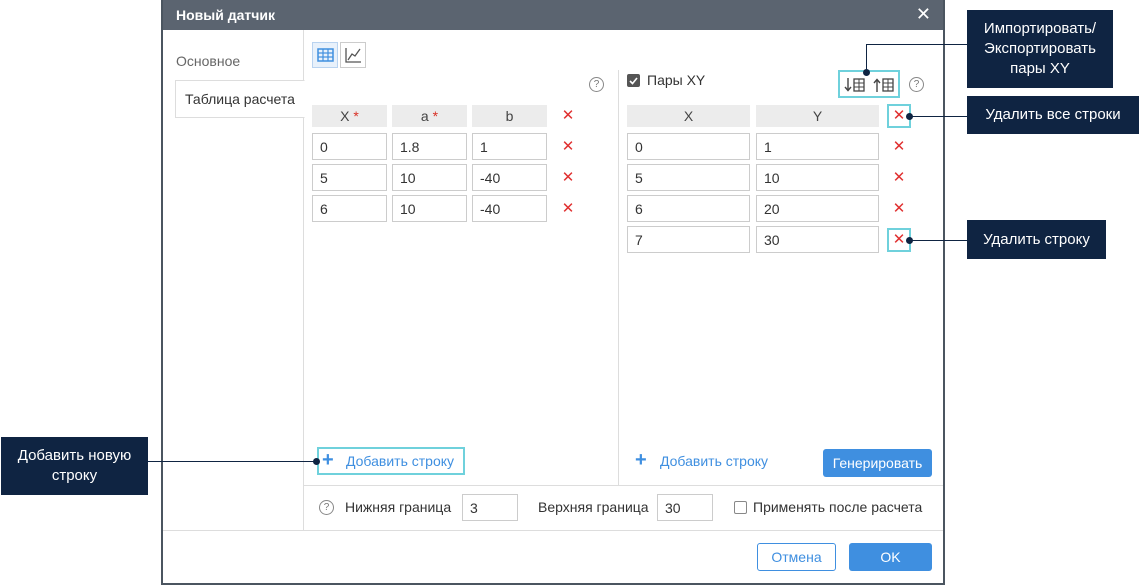  I want to click on xy-pairs-checkbox, so click(633, 80).